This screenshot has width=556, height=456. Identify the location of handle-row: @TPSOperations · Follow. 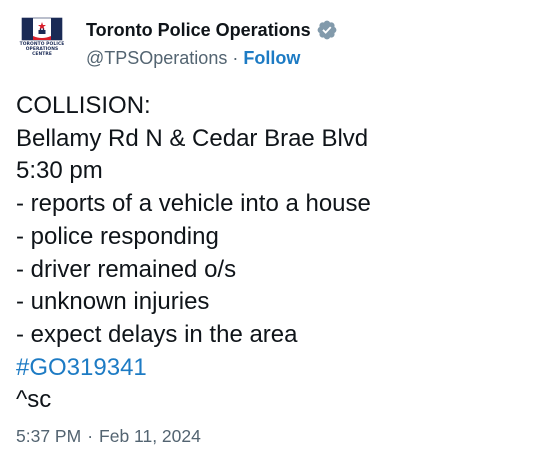
(212, 58).